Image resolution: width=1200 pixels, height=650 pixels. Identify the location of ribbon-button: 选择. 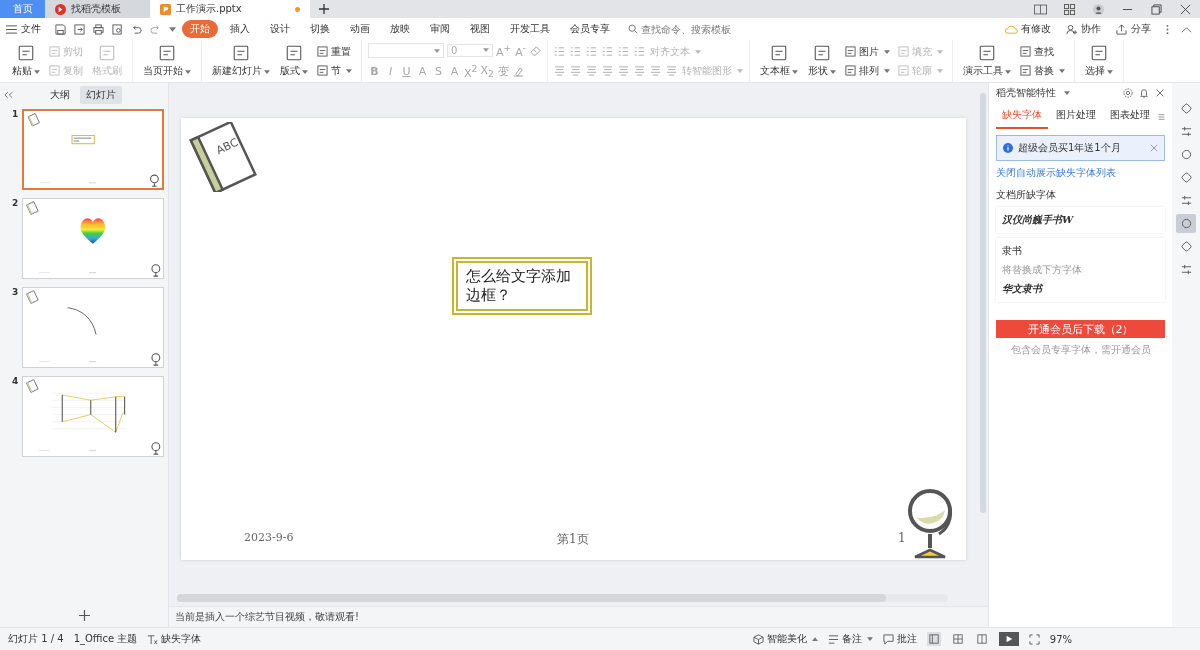
(1099, 61).